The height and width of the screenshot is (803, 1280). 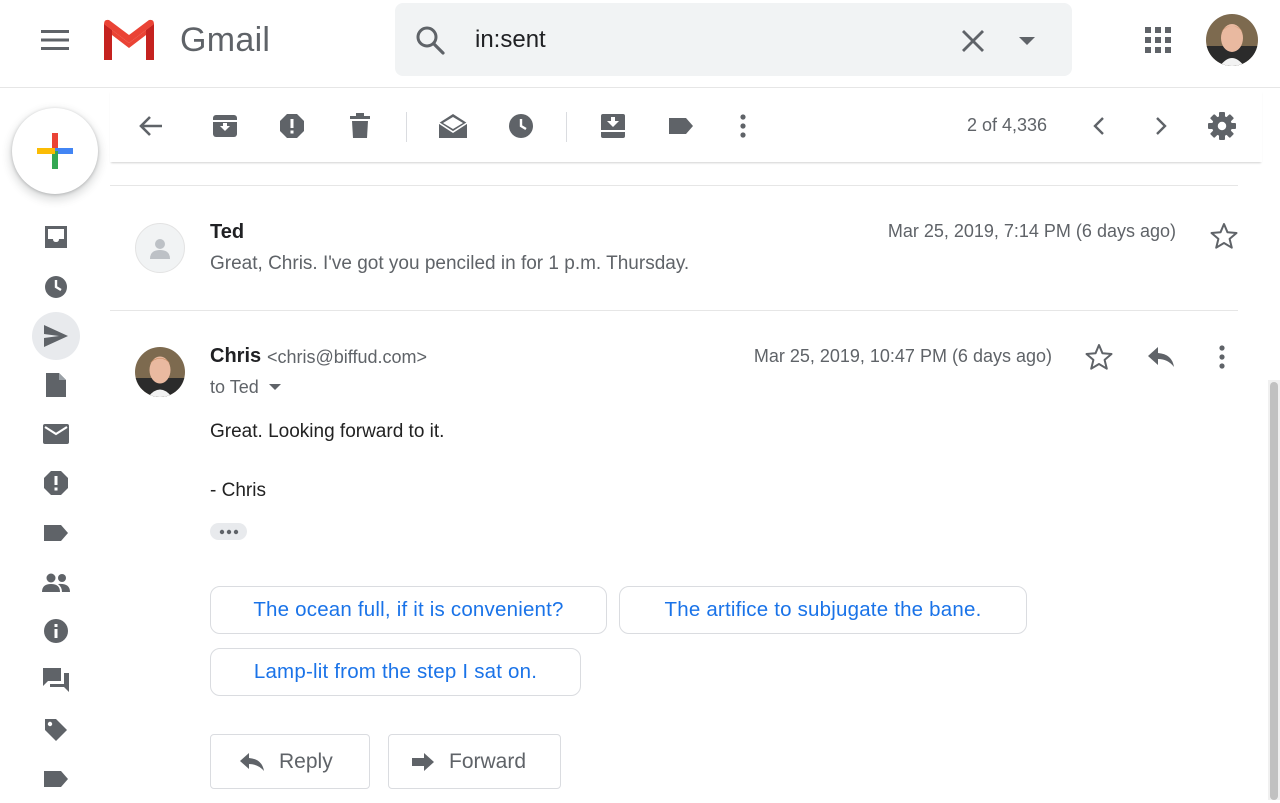 I want to click on forward-button: Forward, so click(x=474, y=761).